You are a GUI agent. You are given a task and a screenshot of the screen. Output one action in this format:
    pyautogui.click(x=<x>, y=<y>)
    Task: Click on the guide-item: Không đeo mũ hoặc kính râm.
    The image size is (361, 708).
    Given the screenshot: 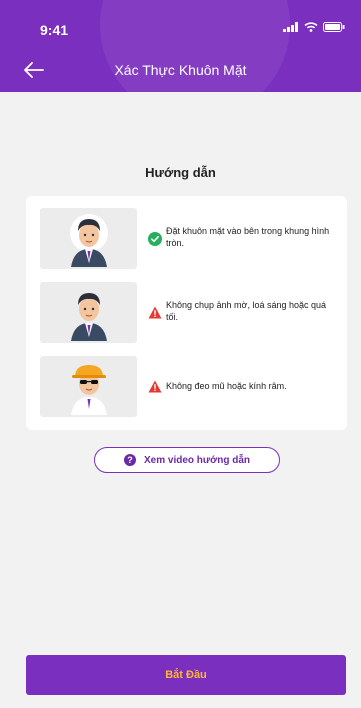 What is the action you would take?
    pyautogui.click(x=190, y=387)
    